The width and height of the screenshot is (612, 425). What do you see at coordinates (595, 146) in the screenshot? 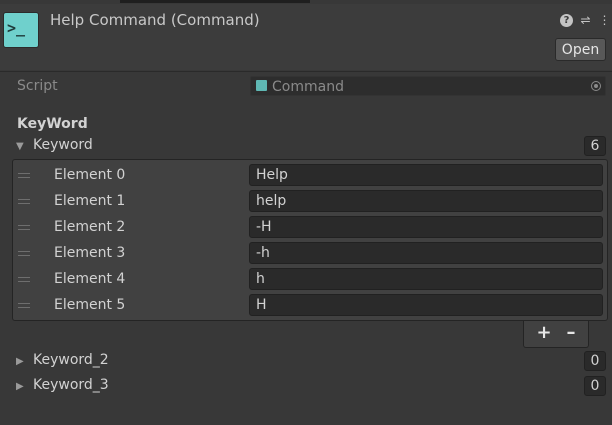
I see `keyword-size-field: 6` at bounding box center [595, 146].